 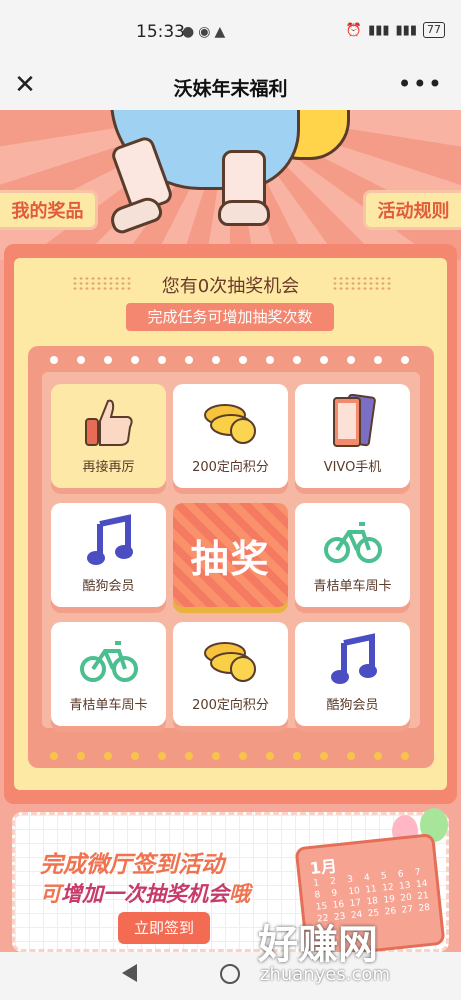 What do you see at coordinates (389, 900) in the screenshot?
I see `calendar-day: 19` at bounding box center [389, 900].